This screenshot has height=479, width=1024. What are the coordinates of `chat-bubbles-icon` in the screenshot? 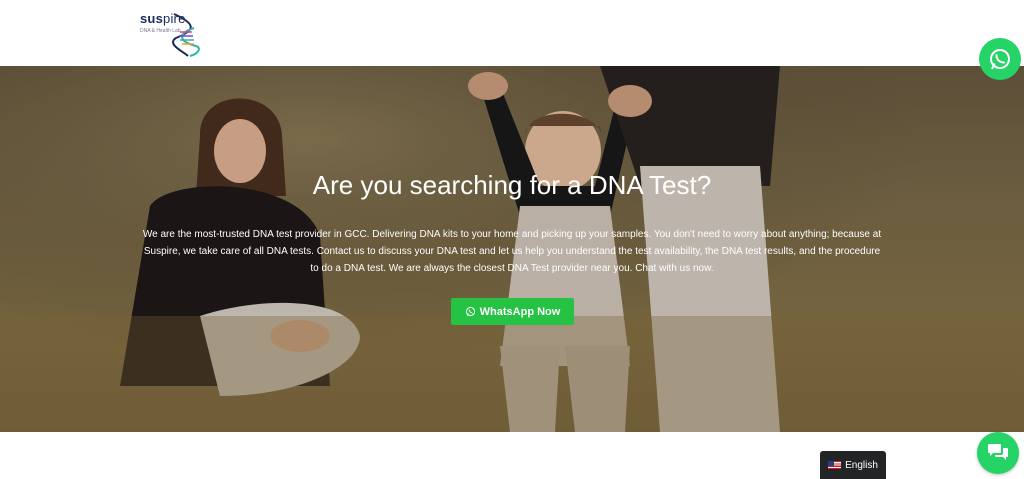 It's located at (998, 452).